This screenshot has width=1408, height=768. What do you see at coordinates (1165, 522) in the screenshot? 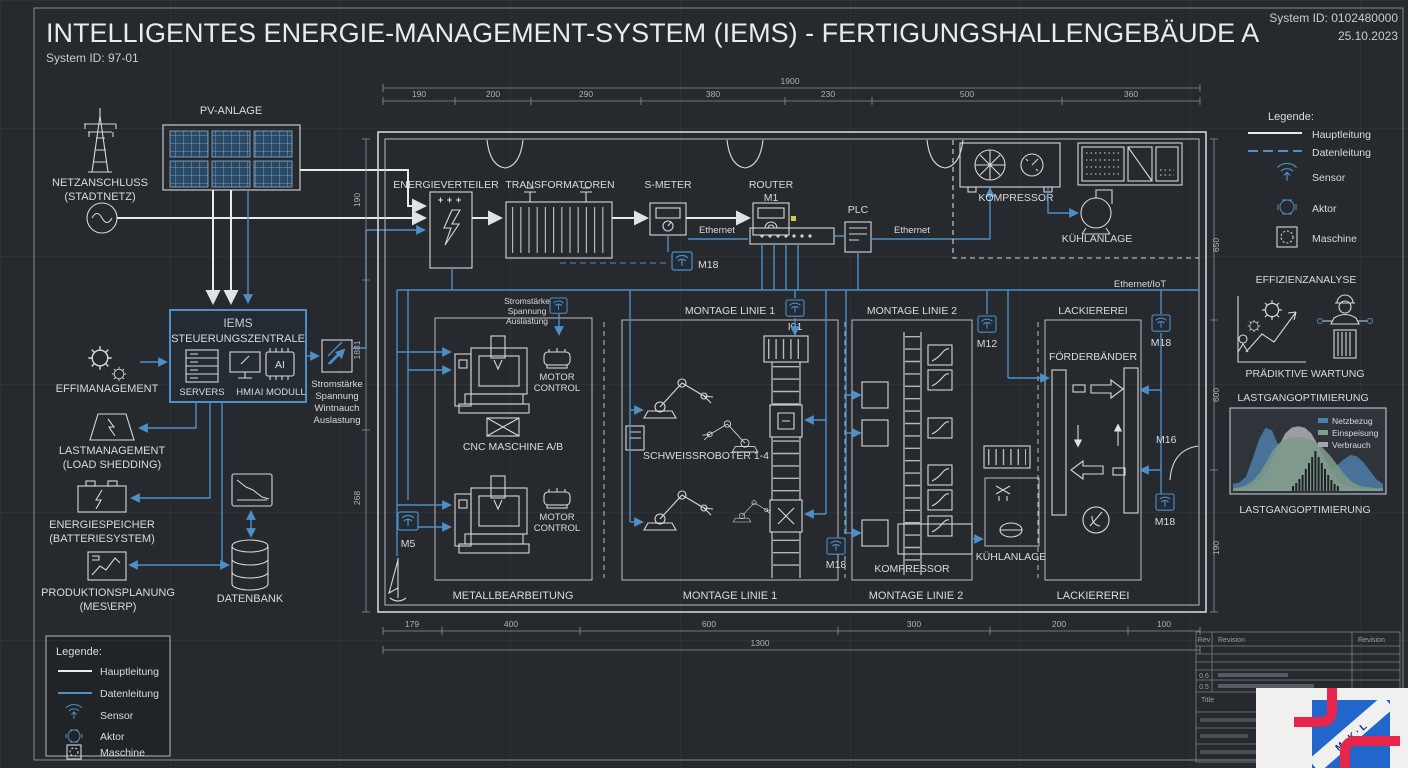
I see `m18b-label: M18` at bounding box center [1165, 522].